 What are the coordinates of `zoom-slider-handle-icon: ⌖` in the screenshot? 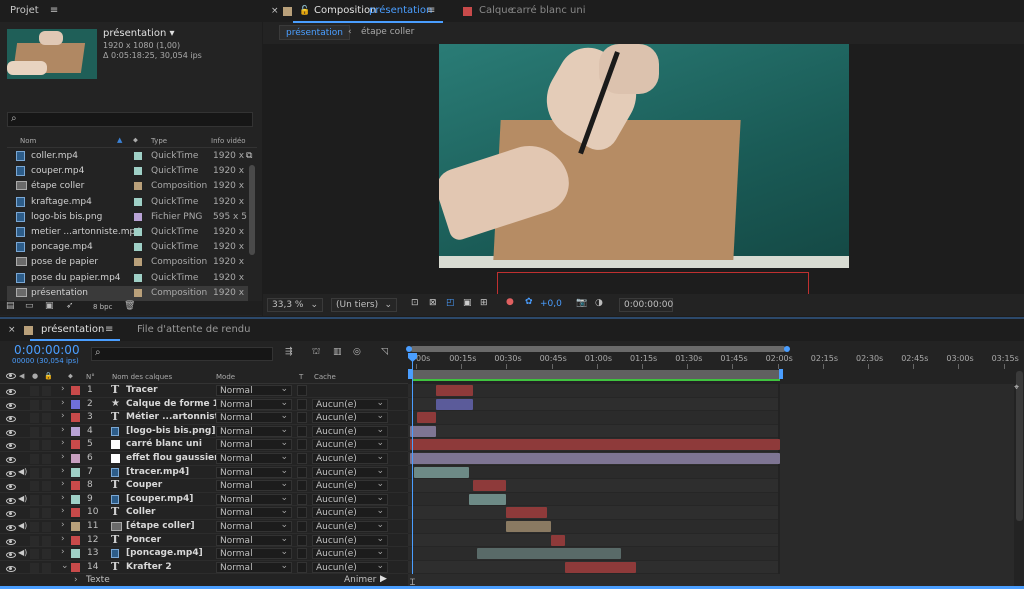 It's located at (1016, 388).